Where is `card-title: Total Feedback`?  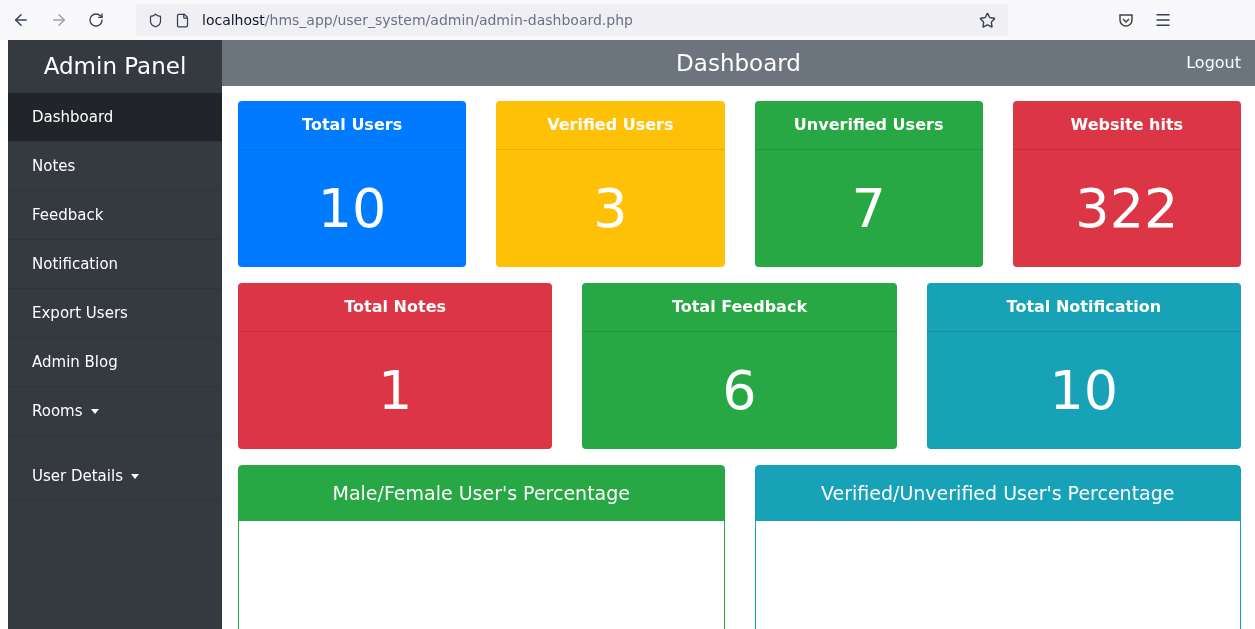 card-title: Total Feedback is located at coordinates (739, 307).